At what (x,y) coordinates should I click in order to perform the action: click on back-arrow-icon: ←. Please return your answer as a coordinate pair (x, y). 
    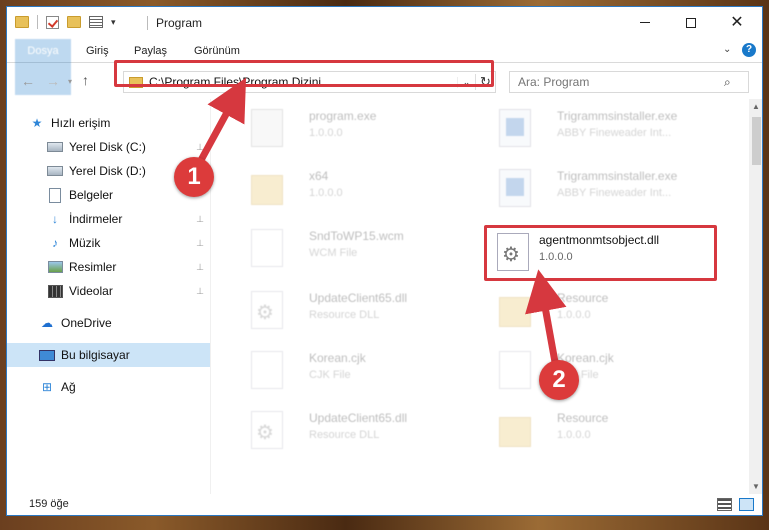
    Looking at the image, I should click on (28, 81).